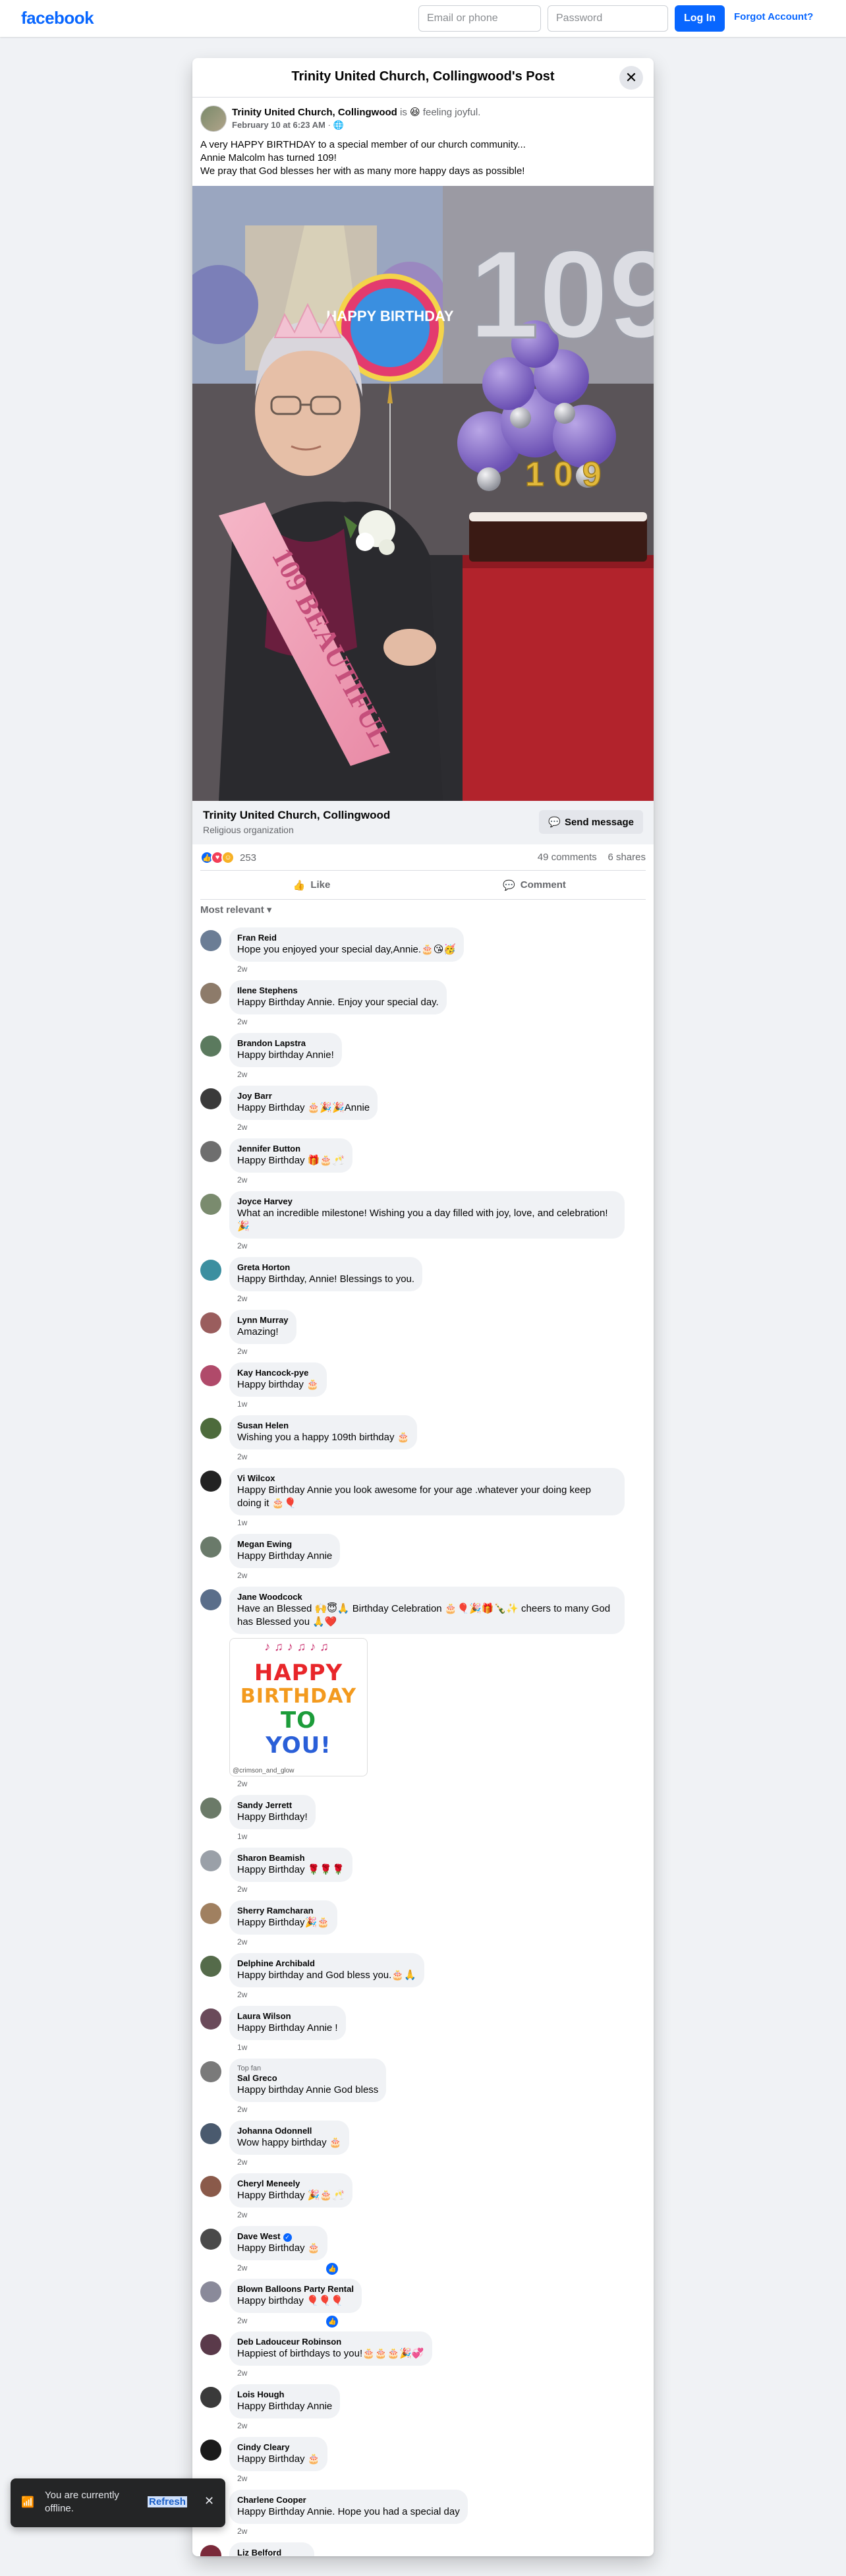 This screenshot has height=2576, width=846. Describe the element at coordinates (167, 2501) in the screenshot. I see `refresh-button: Refresh` at that location.